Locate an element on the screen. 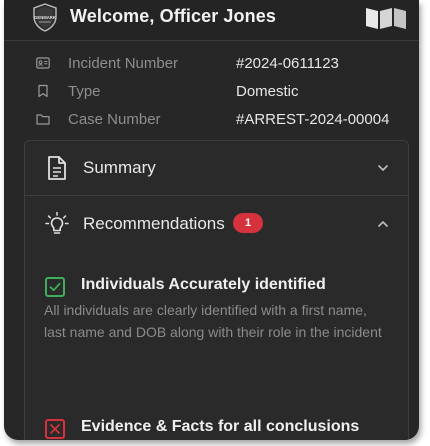 Image resolution: width=430 pixels, height=446 pixels. type-value: Domestic is located at coordinates (267, 91).